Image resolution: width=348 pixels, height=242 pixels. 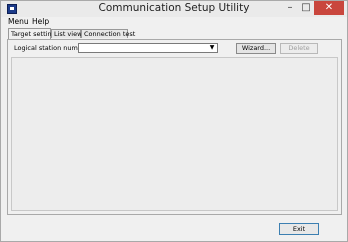 What do you see at coordinates (66, 33) in the screenshot?
I see `tab-list-view: List view` at bounding box center [66, 33].